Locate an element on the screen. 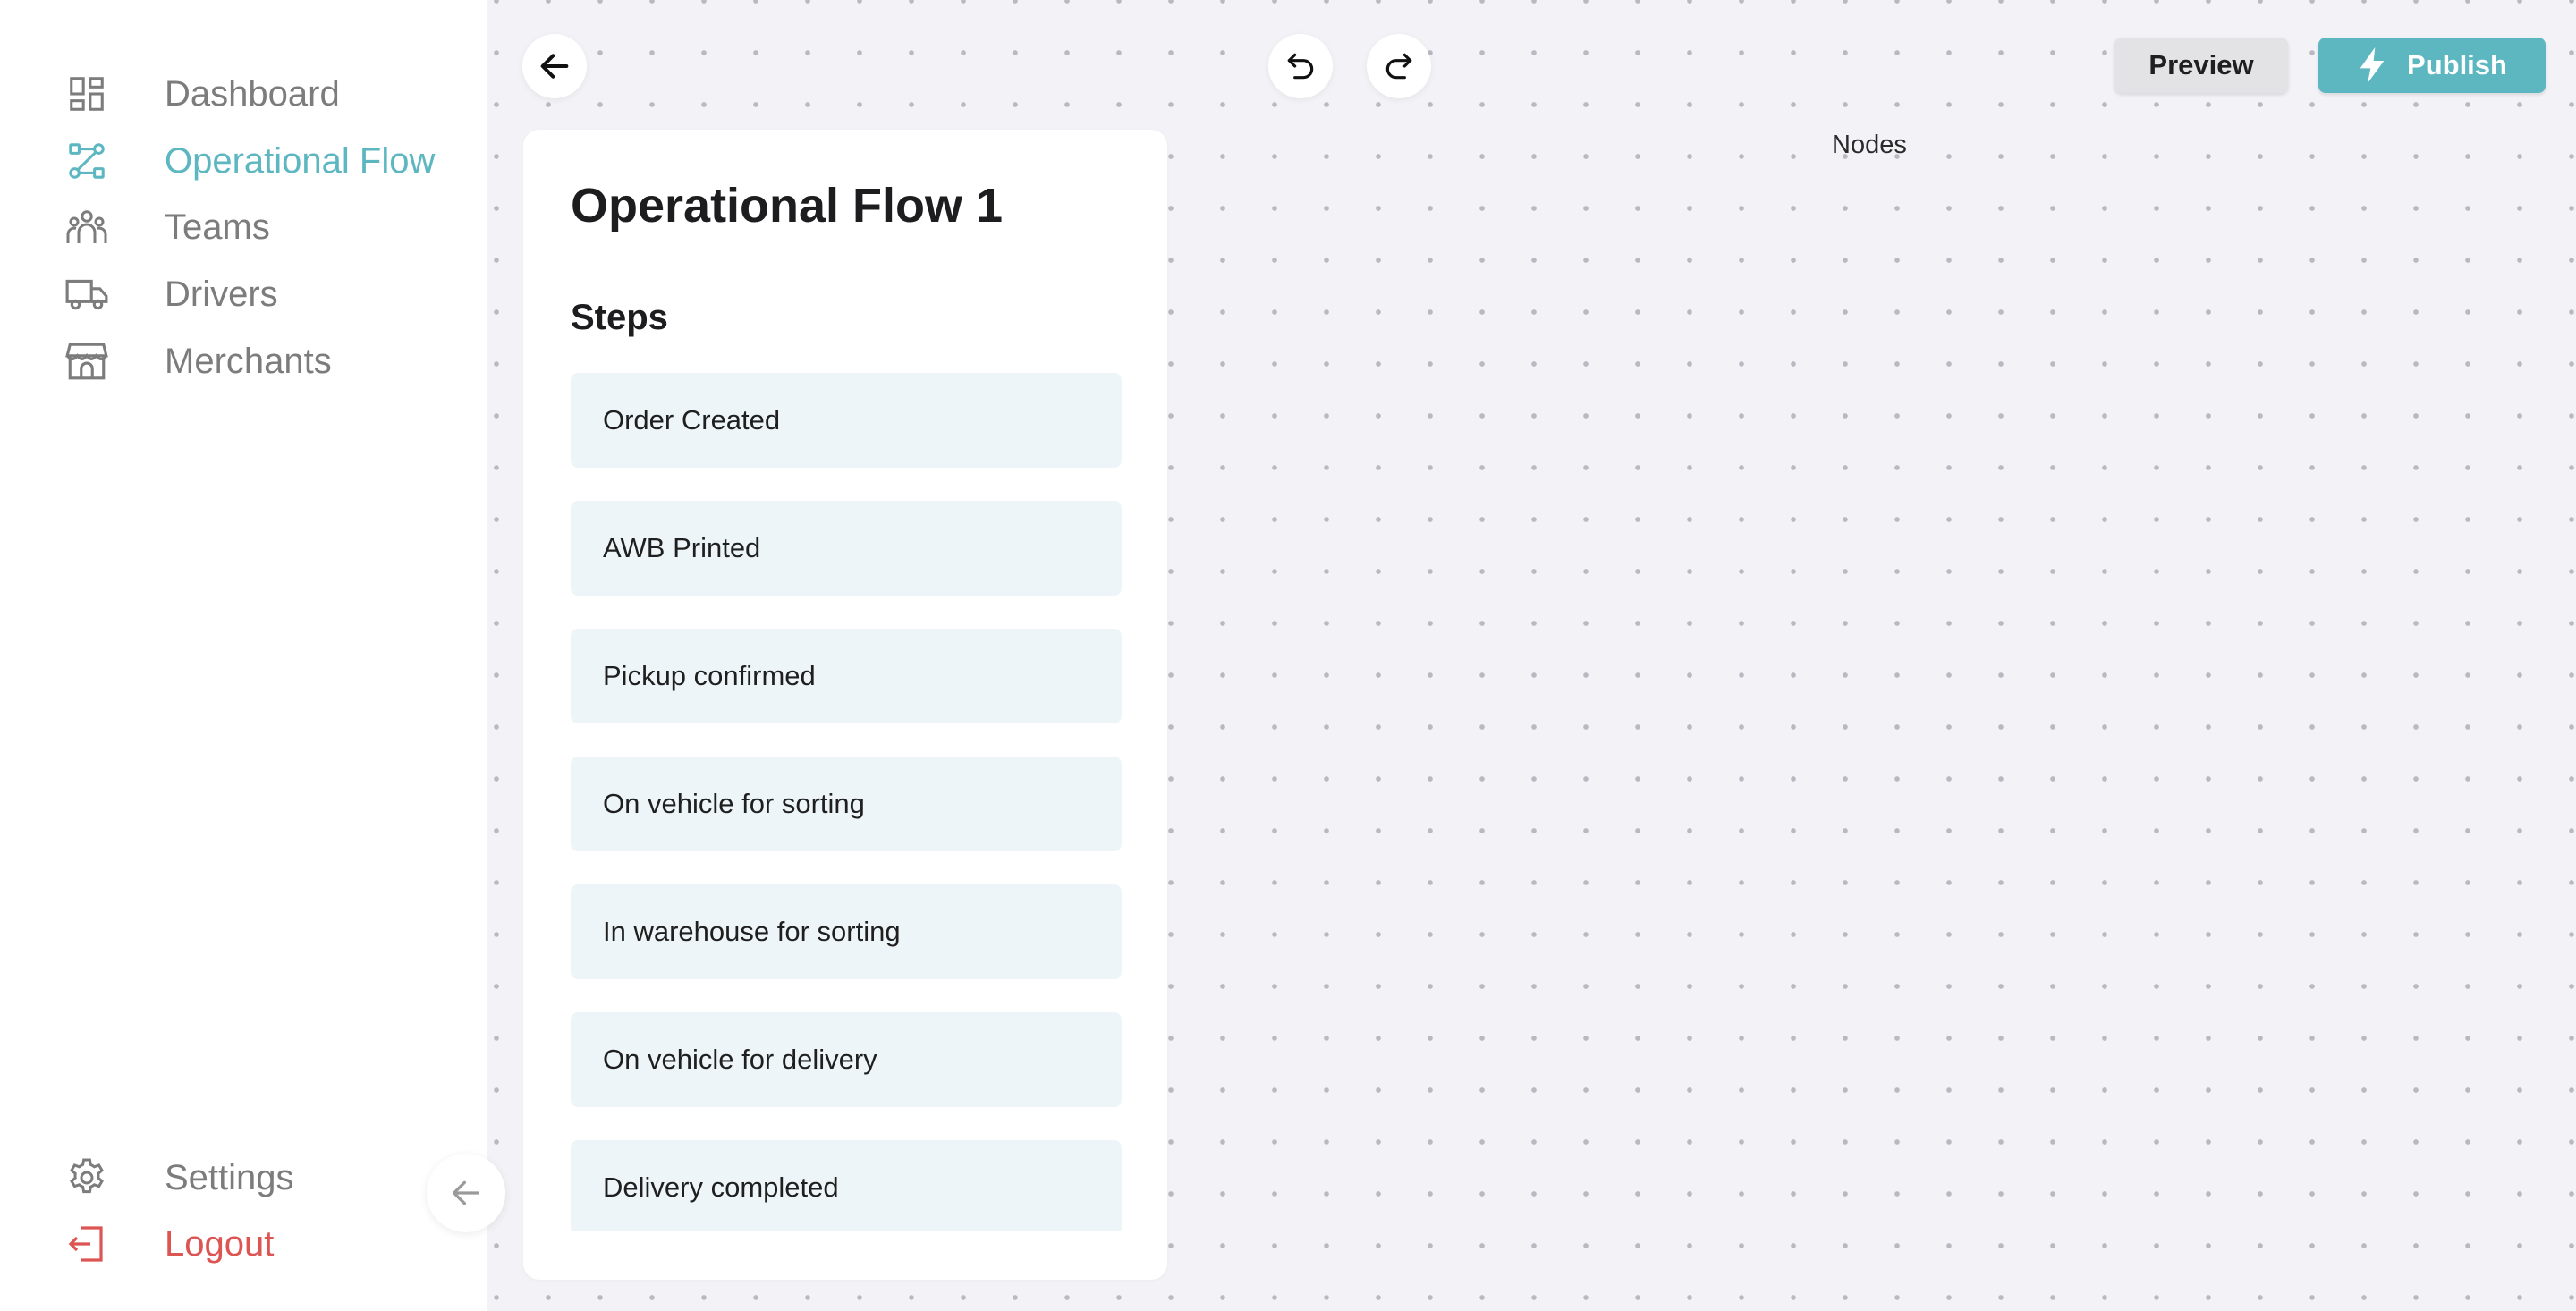  sidebar-item-label: Teams is located at coordinates (217, 227).